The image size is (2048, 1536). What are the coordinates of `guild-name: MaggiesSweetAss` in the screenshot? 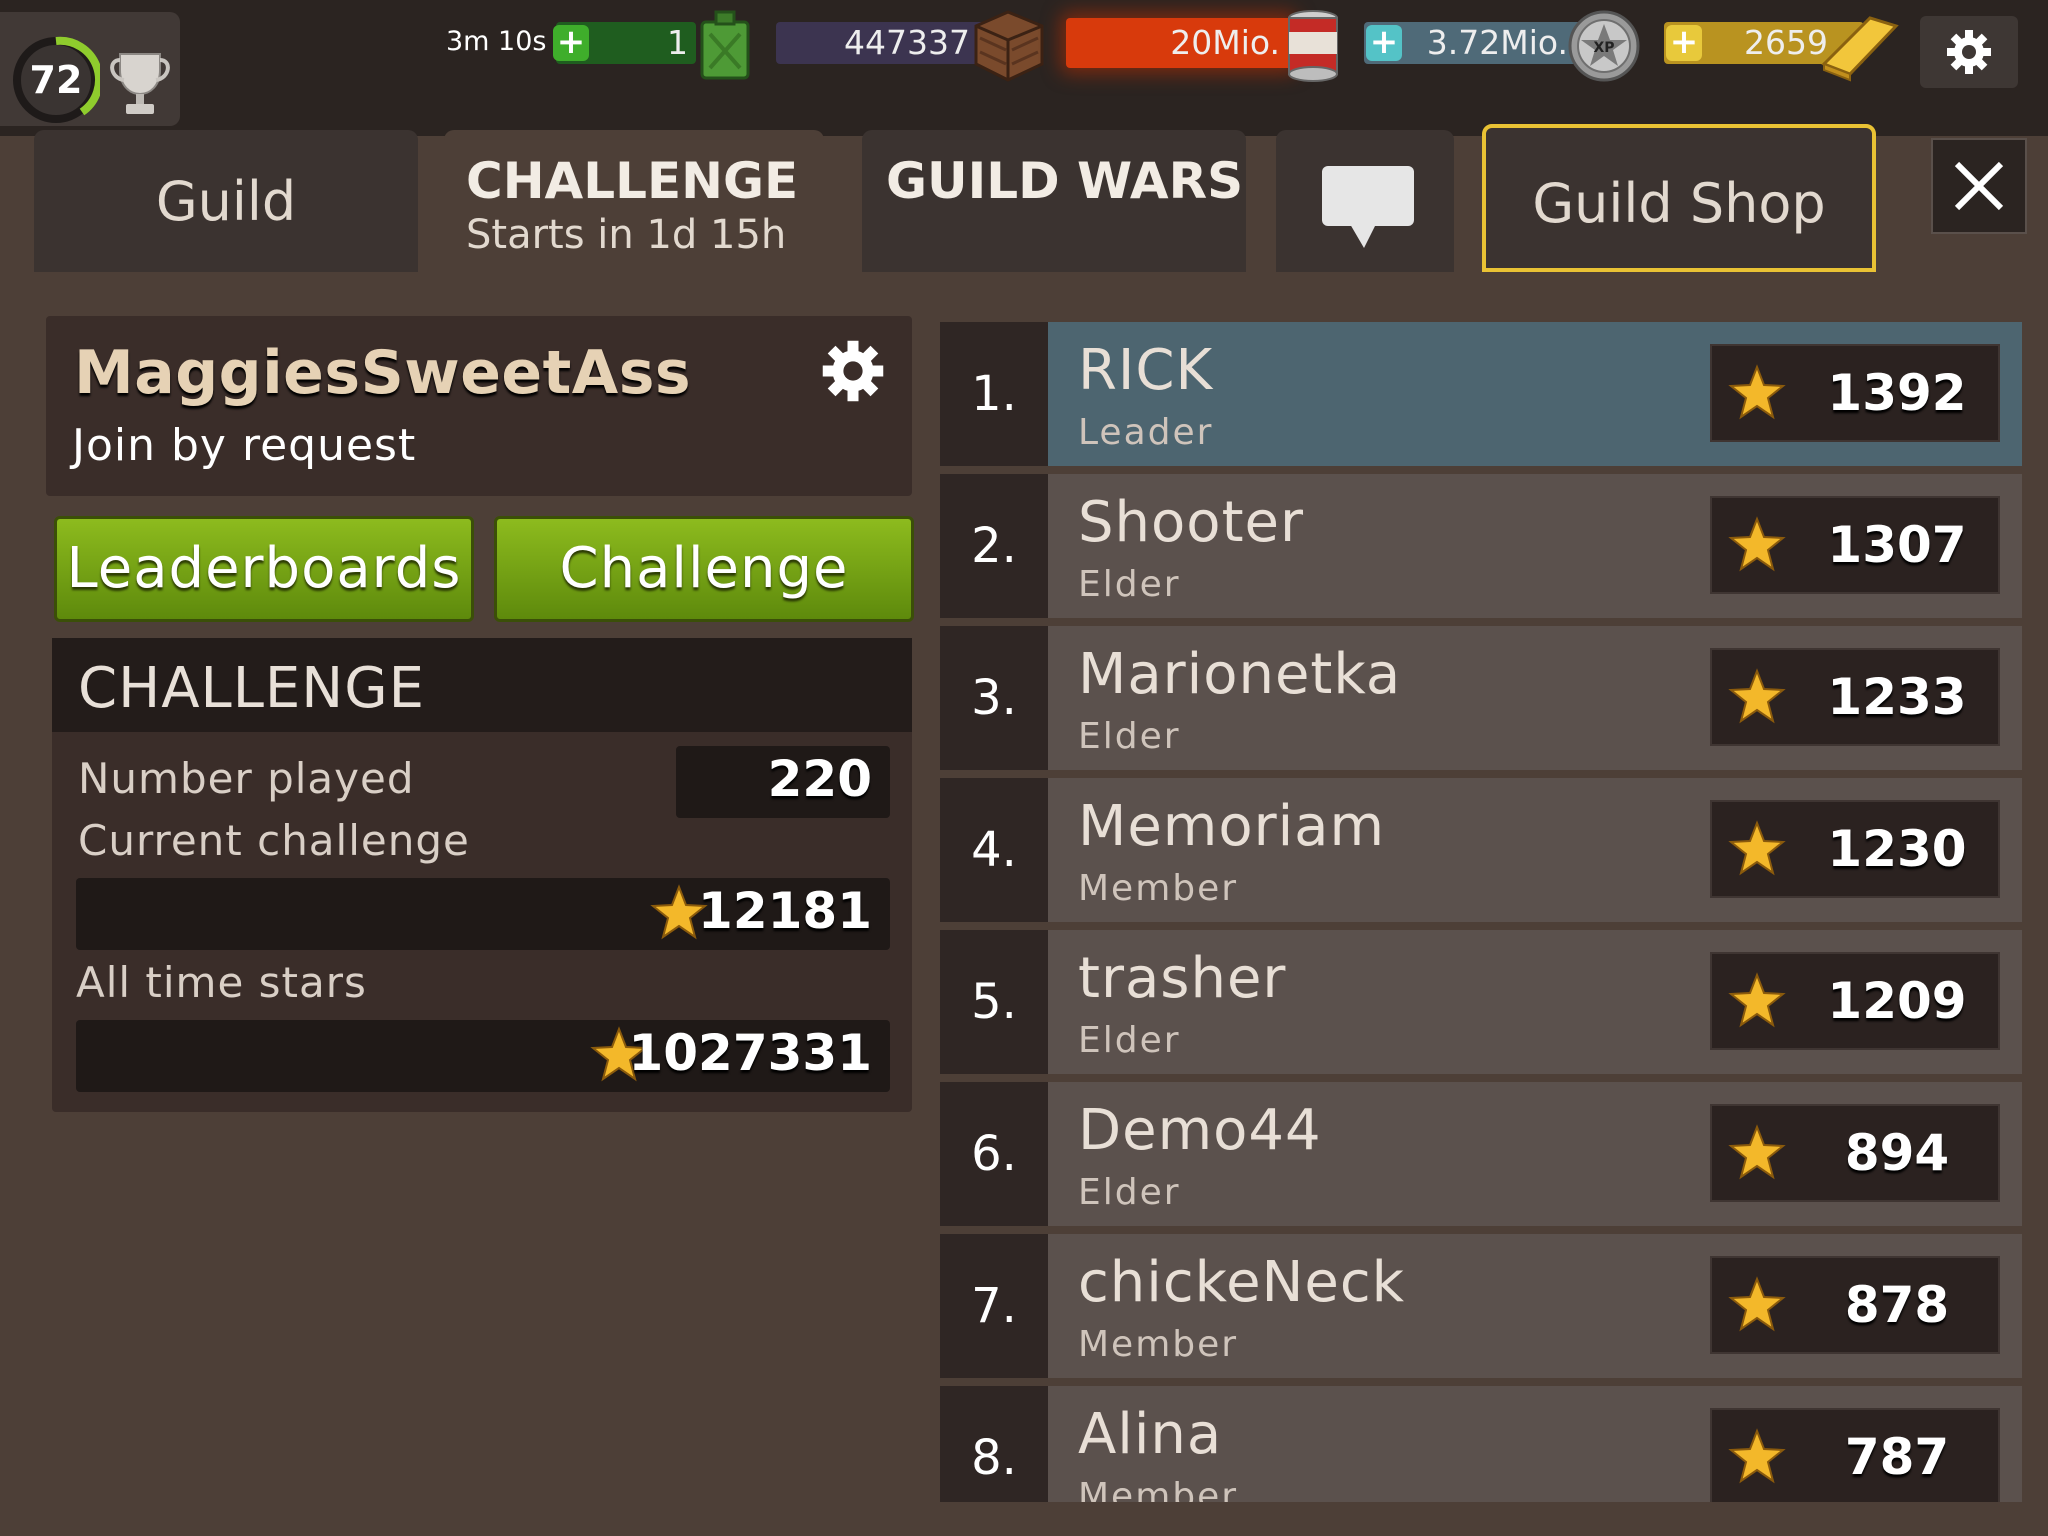 It's located at (383, 373).